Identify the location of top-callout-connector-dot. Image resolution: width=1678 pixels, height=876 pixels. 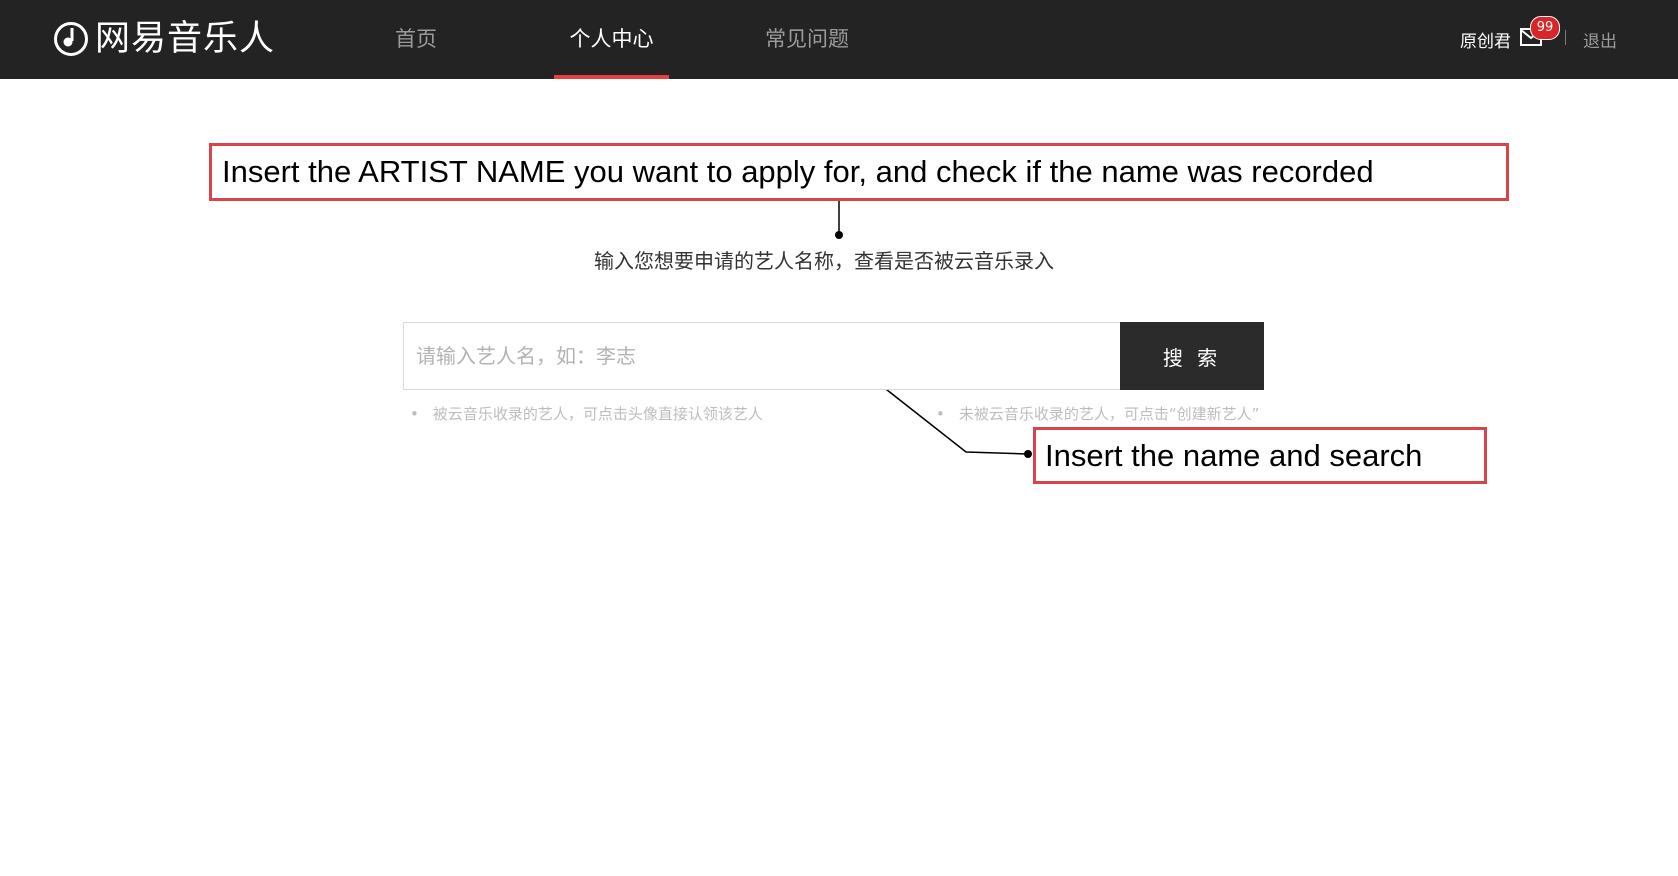
(839, 235).